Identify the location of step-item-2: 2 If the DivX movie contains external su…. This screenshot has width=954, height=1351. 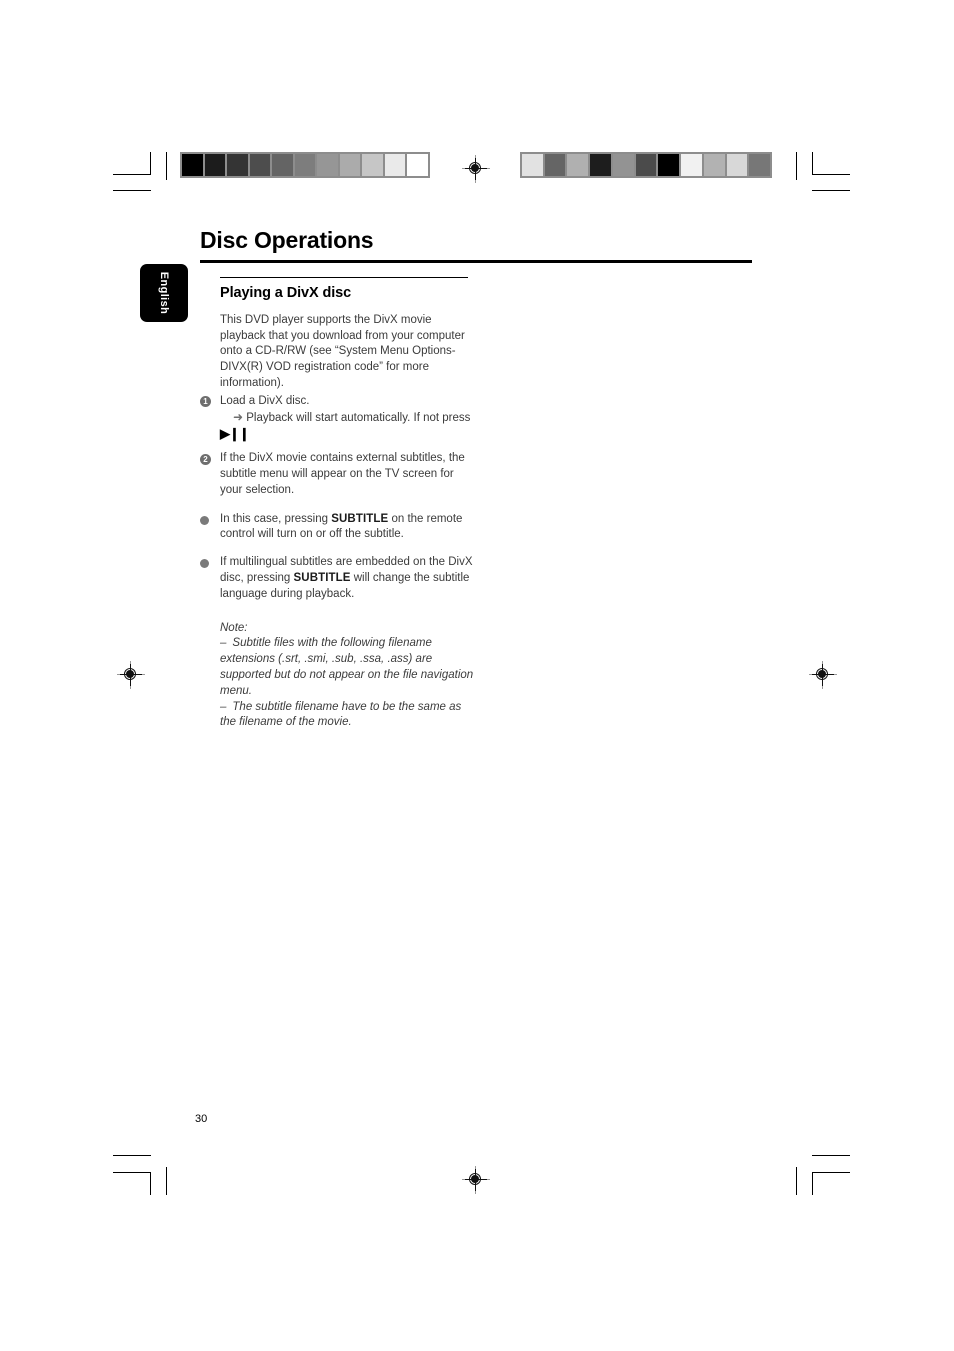
(337, 474).